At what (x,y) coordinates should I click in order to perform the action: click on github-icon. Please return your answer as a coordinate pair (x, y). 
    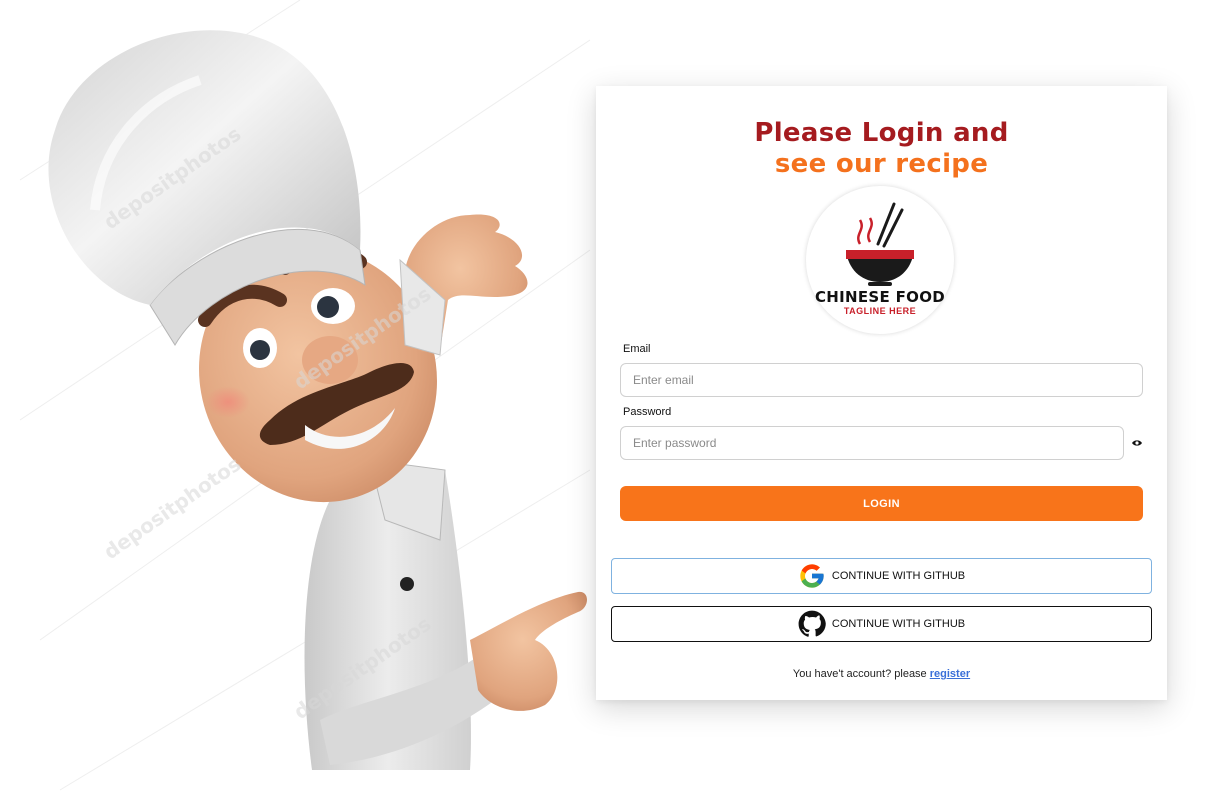
    Looking at the image, I should click on (812, 623).